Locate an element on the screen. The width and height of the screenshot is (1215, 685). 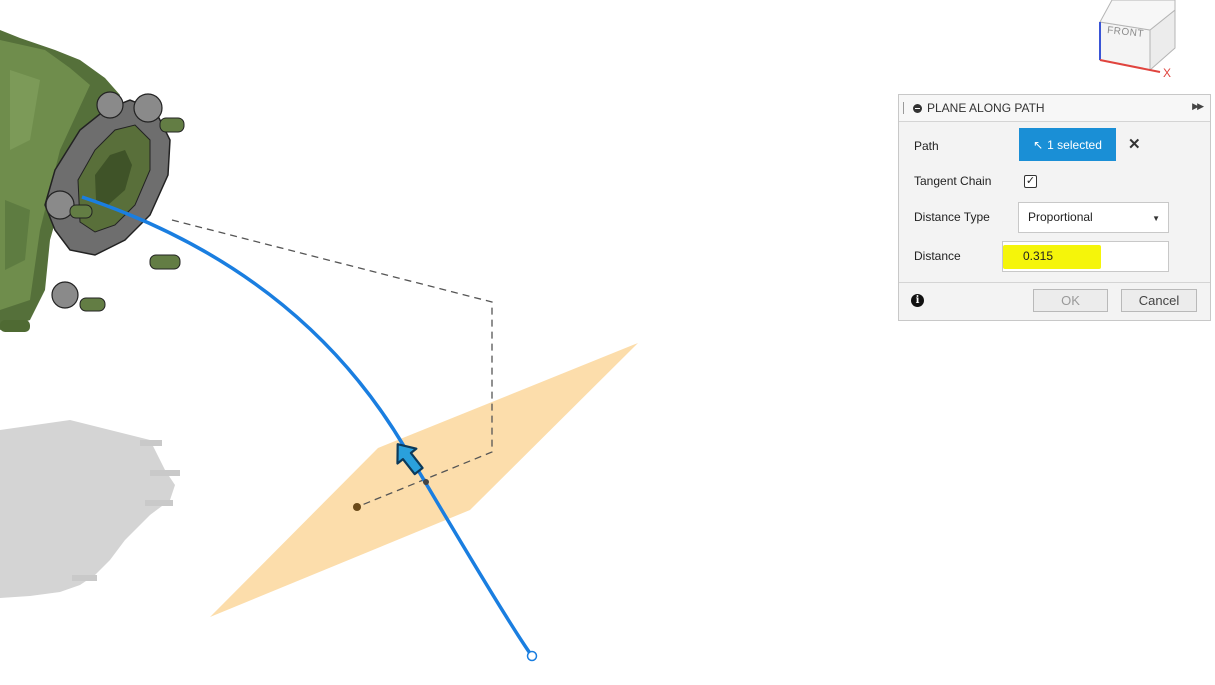
distance-row: Distance 0.315 is located at coordinates (1054, 256).